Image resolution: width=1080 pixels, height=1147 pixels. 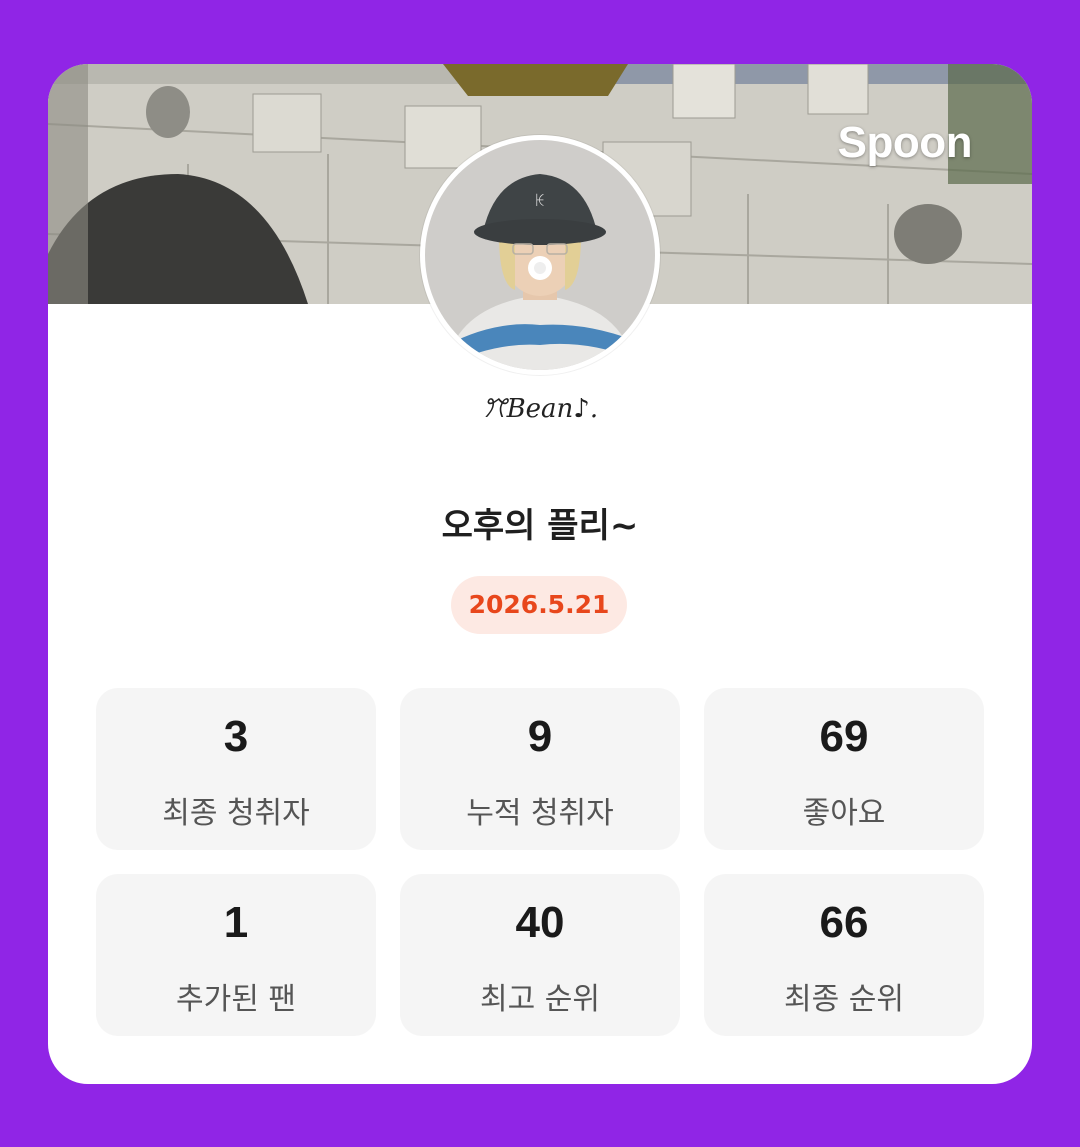 I want to click on stat-value: 69, so click(x=844, y=736).